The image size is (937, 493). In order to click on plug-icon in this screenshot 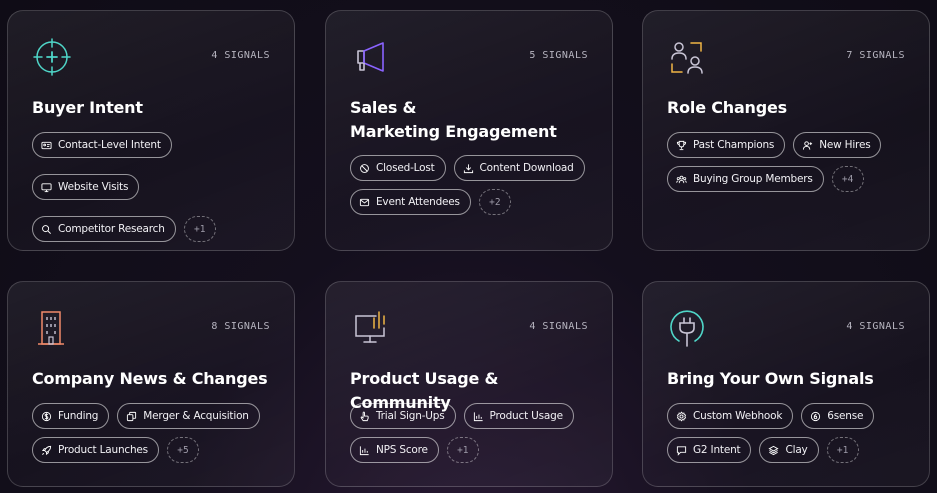, I will do `click(687, 328)`.